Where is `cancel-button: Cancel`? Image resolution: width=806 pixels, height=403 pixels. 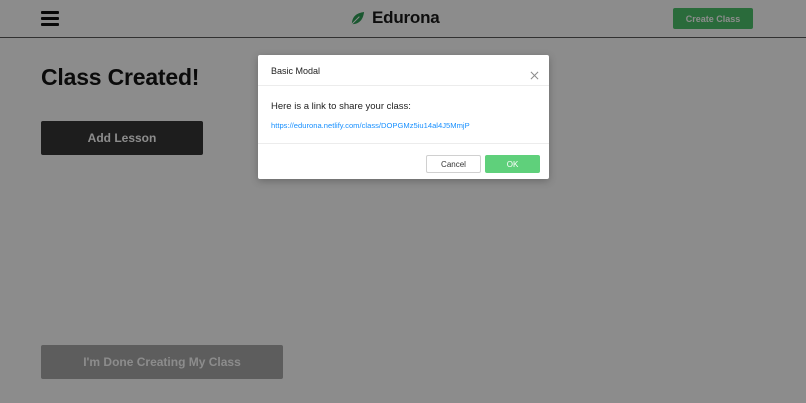 cancel-button: Cancel is located at coordinates (453, 164).